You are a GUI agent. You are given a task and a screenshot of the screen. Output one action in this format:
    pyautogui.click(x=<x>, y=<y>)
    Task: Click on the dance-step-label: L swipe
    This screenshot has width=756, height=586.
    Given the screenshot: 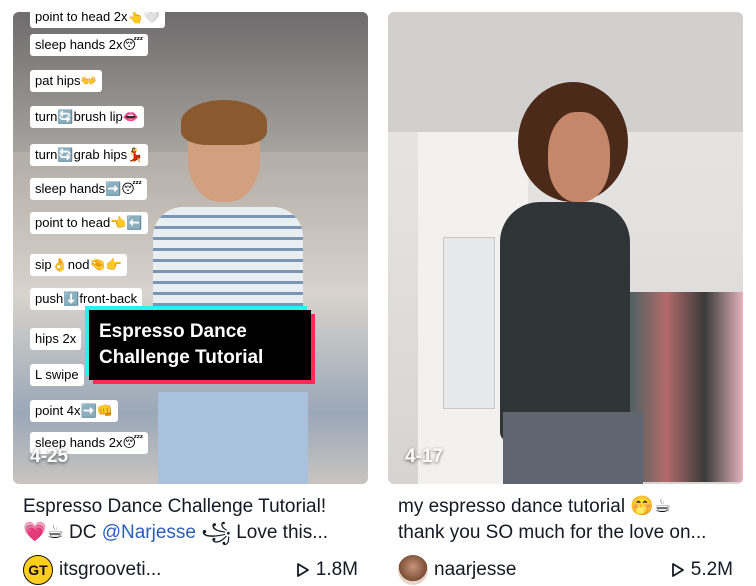 What is the action you would take?
    pyautogui.click(x=57, y=375)
    